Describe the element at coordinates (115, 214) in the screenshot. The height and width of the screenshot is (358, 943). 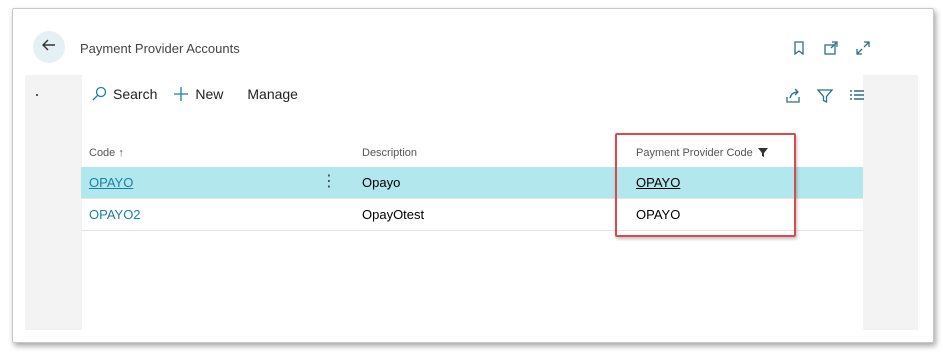
I see `code-link: OPAYO2` at that location.